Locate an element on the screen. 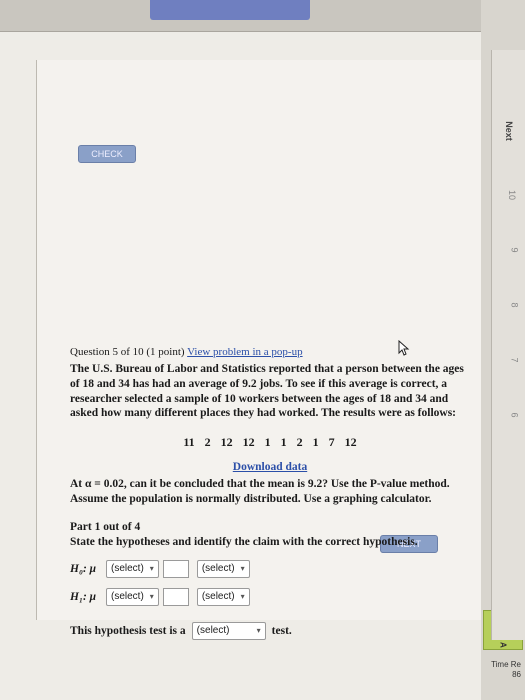 The height and width of the screenshot is (700, 525). question-number-strip: Next 10 9 8 7 6 is located at coordinates (508, 345).